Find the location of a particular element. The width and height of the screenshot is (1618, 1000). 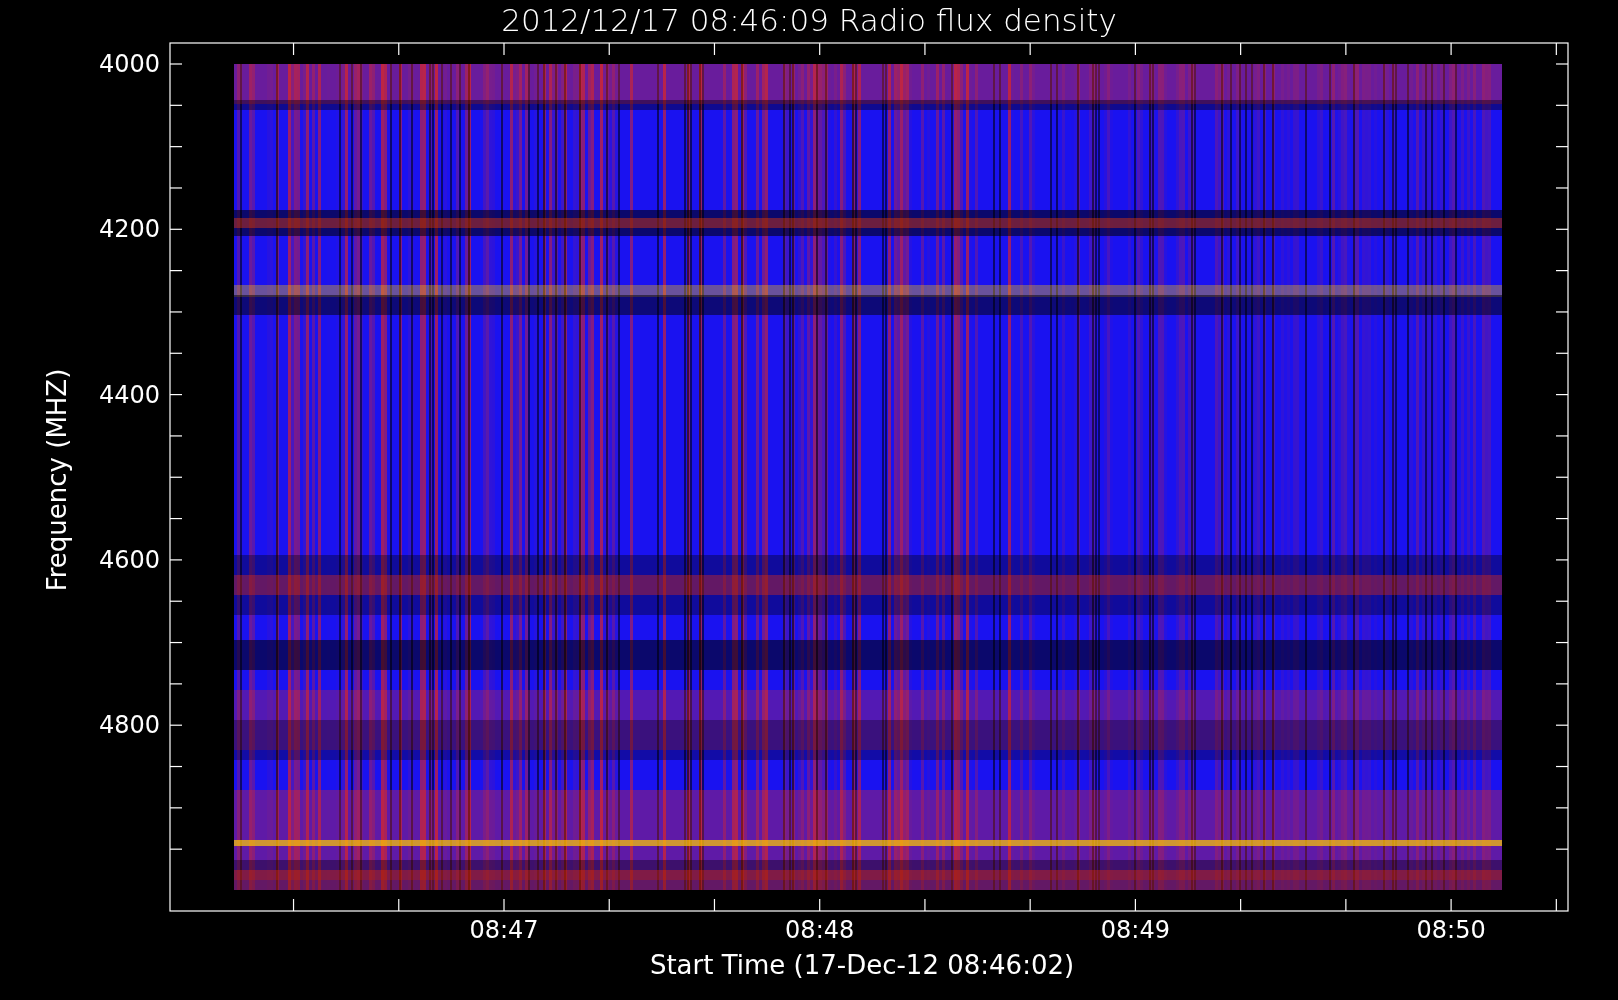

y-tick-label: 4600 is located at coordinates (129, 559).